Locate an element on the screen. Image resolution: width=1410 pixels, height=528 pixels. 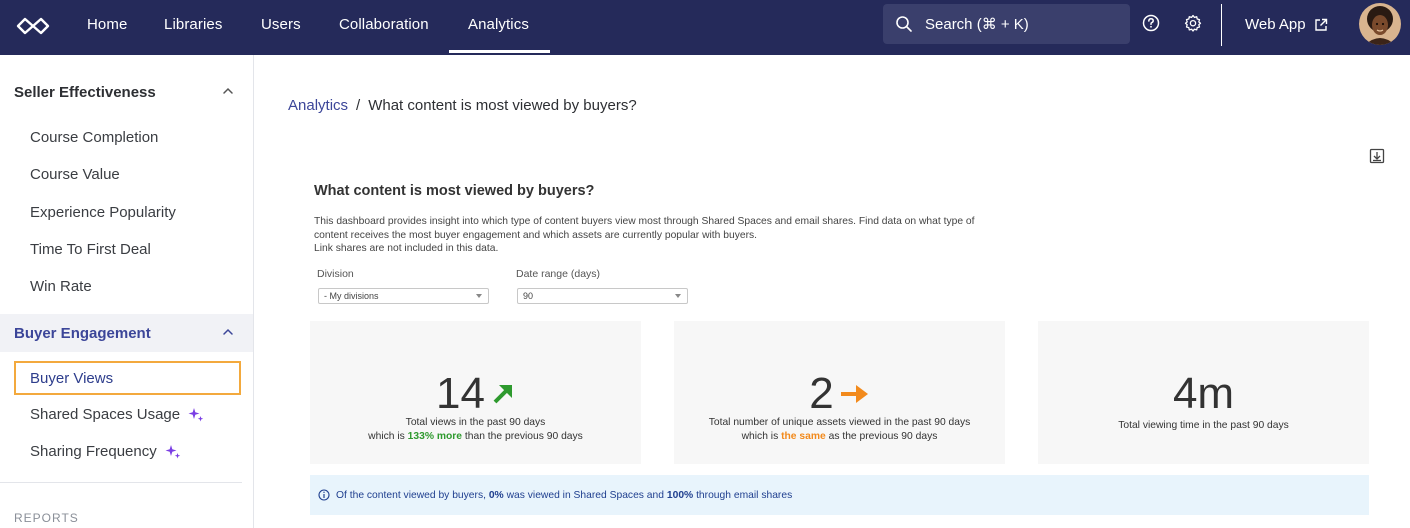
kpi-comparison-suffix: than the previous 90 days is located at coordinates (522, 436).